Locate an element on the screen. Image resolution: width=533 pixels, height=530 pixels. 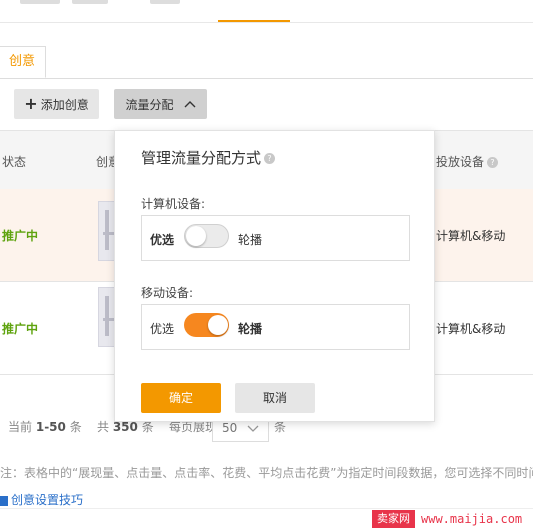
traffic-allocation-button: 流量分配 is located at coordinates (160, 104).